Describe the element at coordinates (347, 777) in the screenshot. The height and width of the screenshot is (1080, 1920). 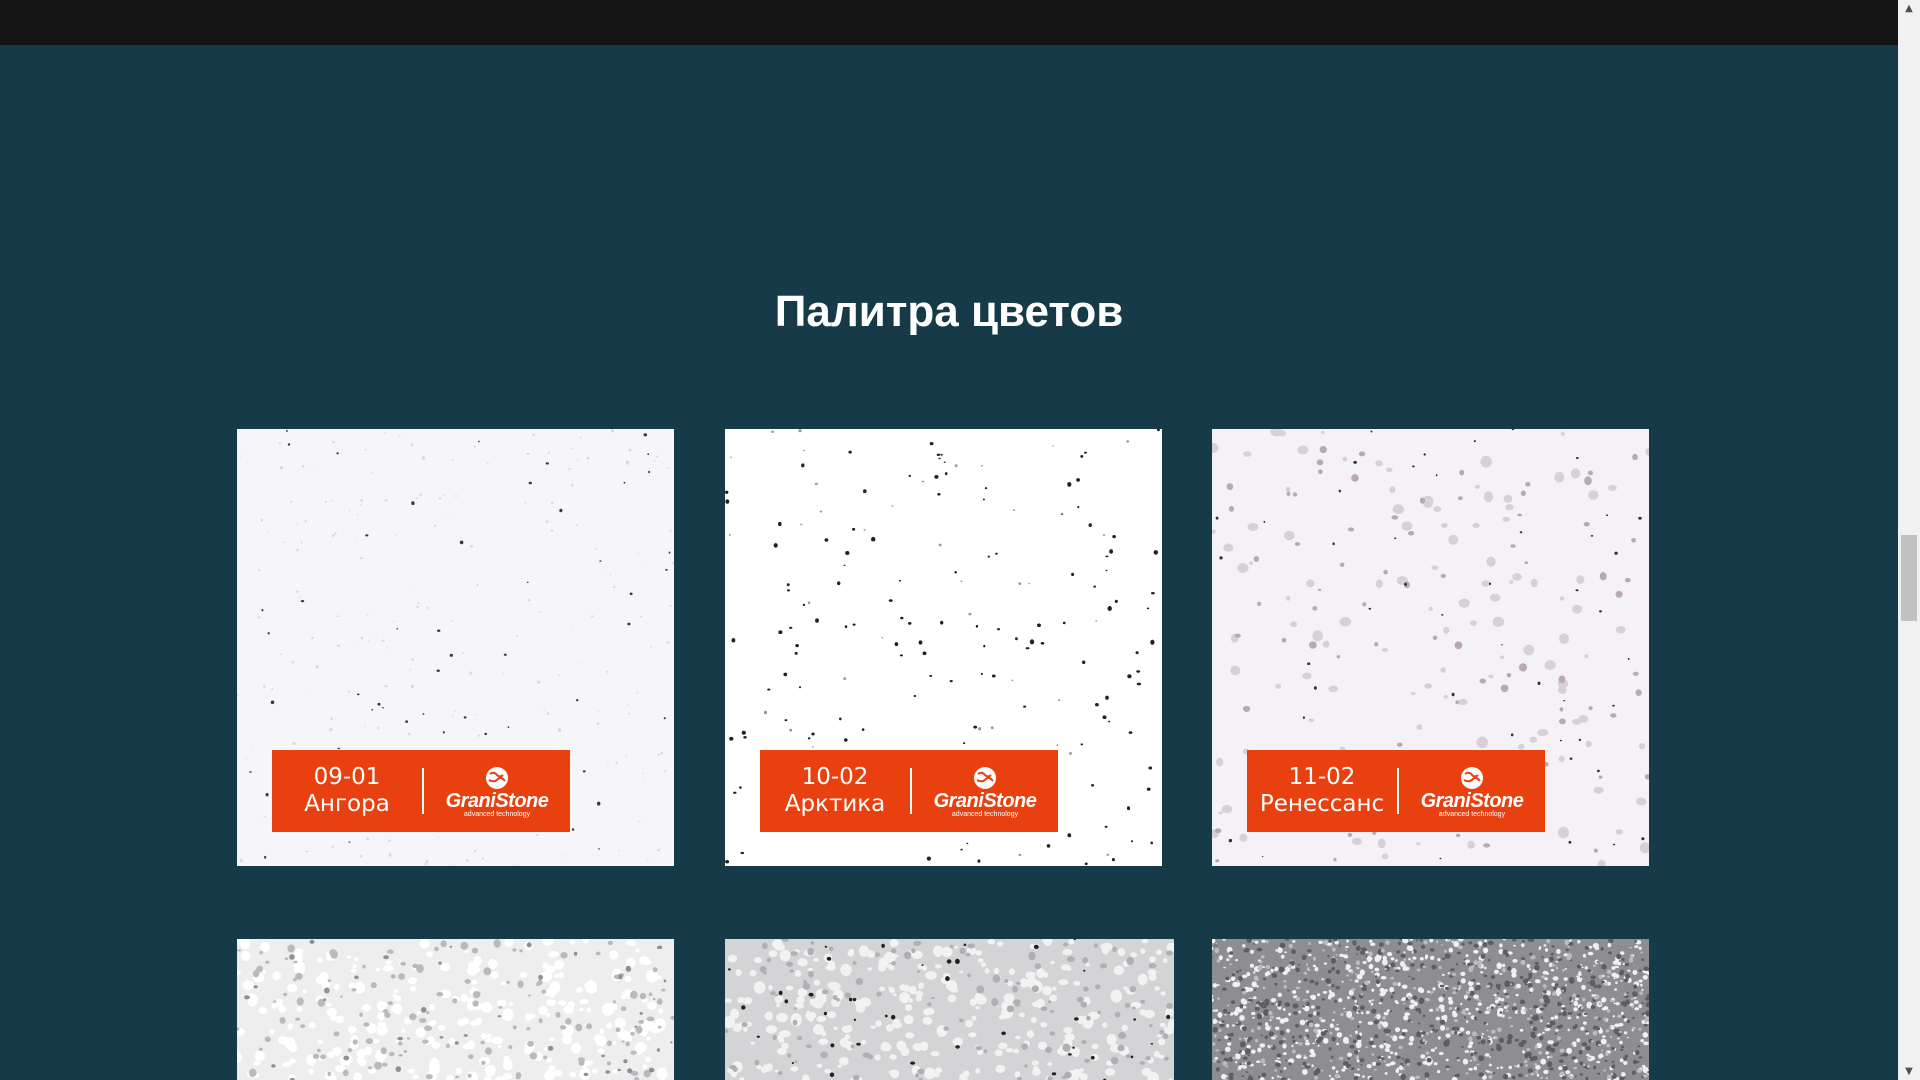
I see `swatch-code: 09-01` at that location.